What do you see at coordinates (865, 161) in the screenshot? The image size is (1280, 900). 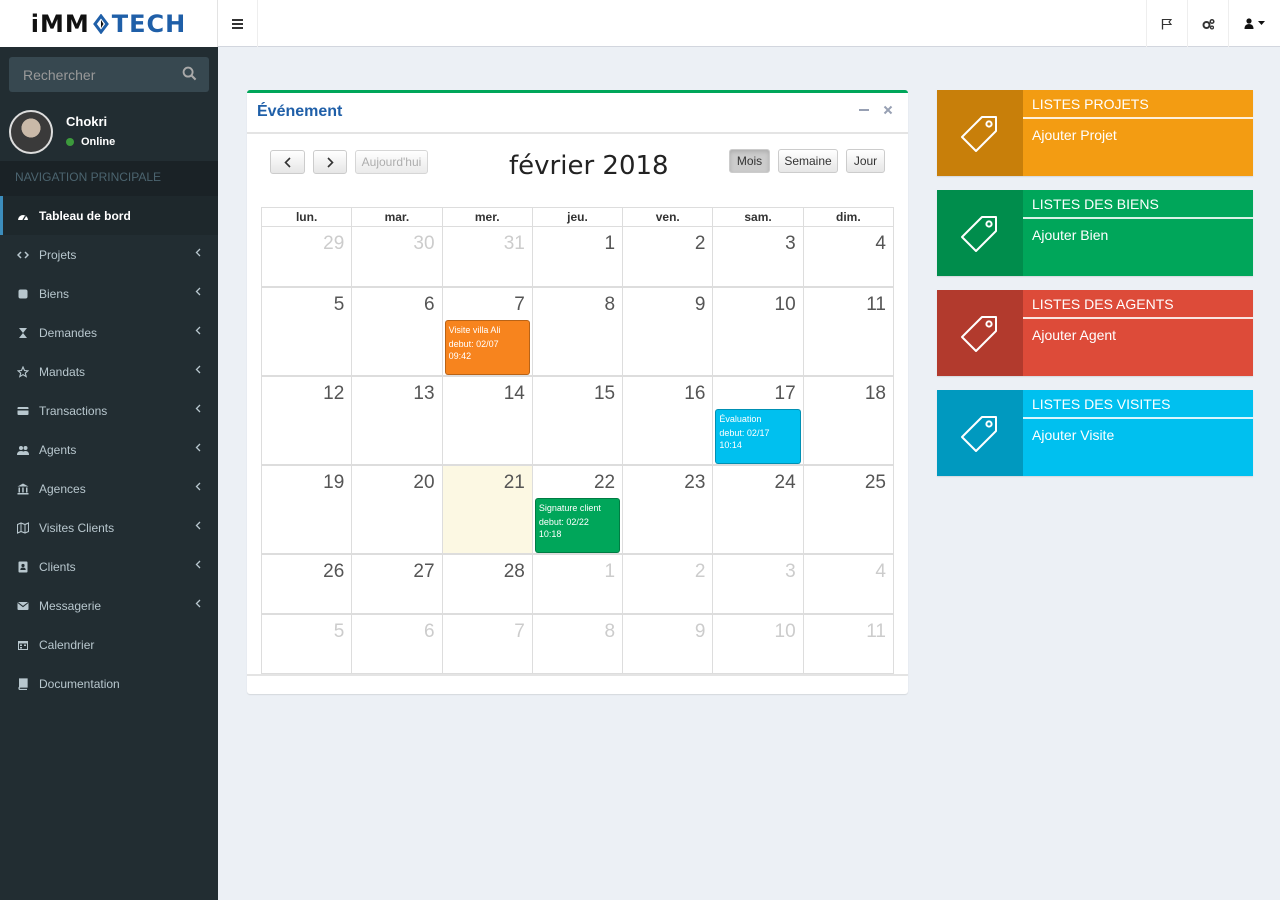 I see `day-view-button: Jour` at bounding box center [865, 161].